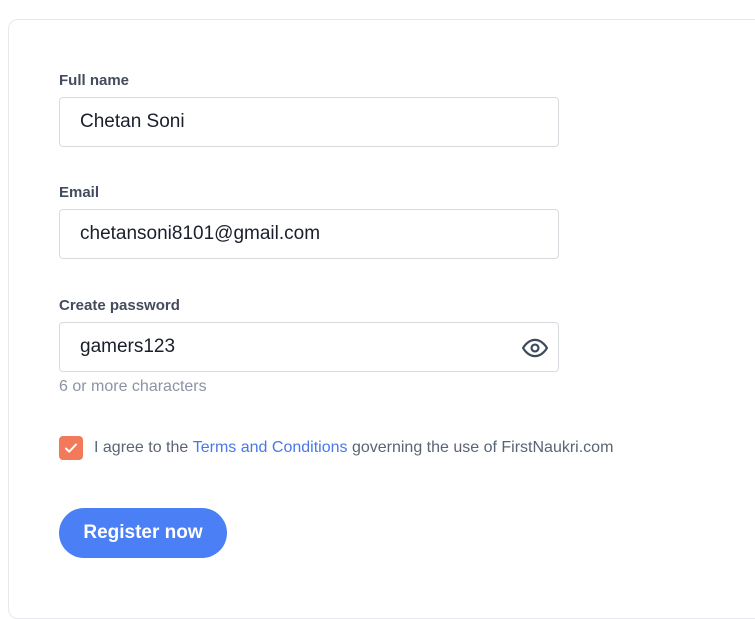  What do you see at coordinates (141, 447) in the screenshot?
I see `terms-prefix: I agree to the` at bounding box center [141, 447].